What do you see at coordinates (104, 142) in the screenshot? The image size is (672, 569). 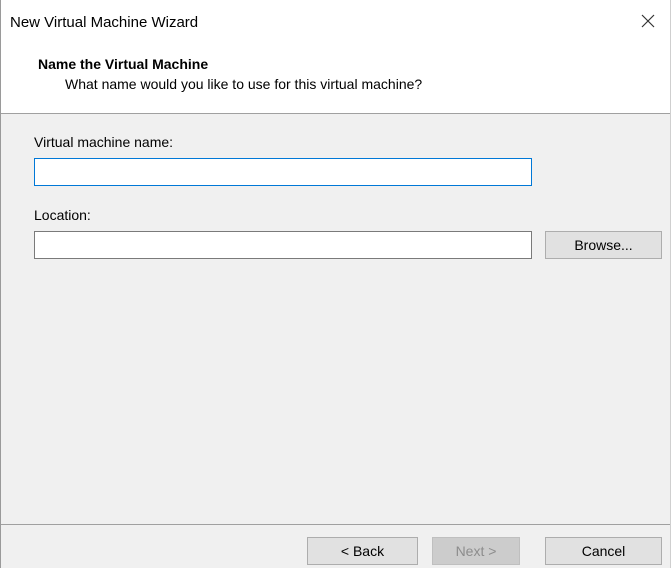 I see `vm-name-label: Virtual machine name:` at bounding box center [104, 142].